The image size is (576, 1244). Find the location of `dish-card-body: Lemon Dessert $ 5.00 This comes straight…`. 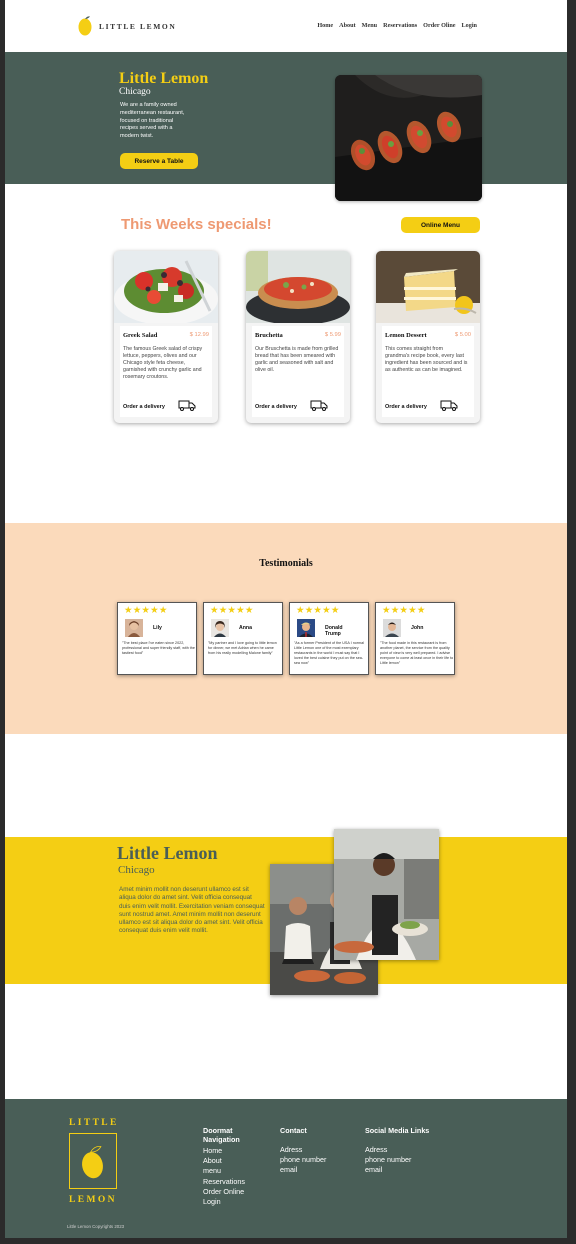

dish-card-body: Lemon Dessert $ 5.00 This comes straight… is located at coordinates (428, 371).